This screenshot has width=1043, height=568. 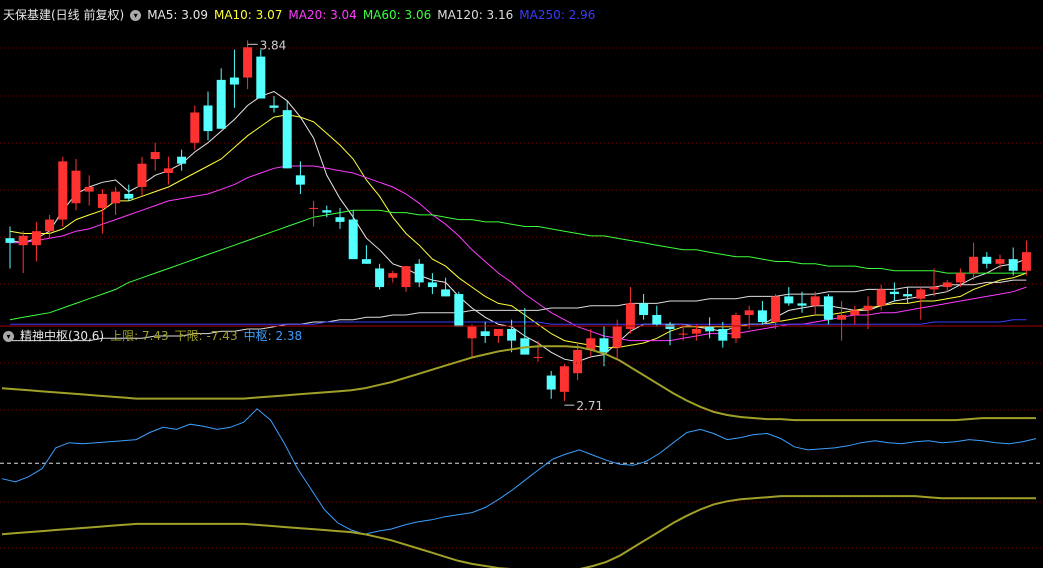 I want to click on ma120-value: MA120: 3.16, so click(x=475, y=15).